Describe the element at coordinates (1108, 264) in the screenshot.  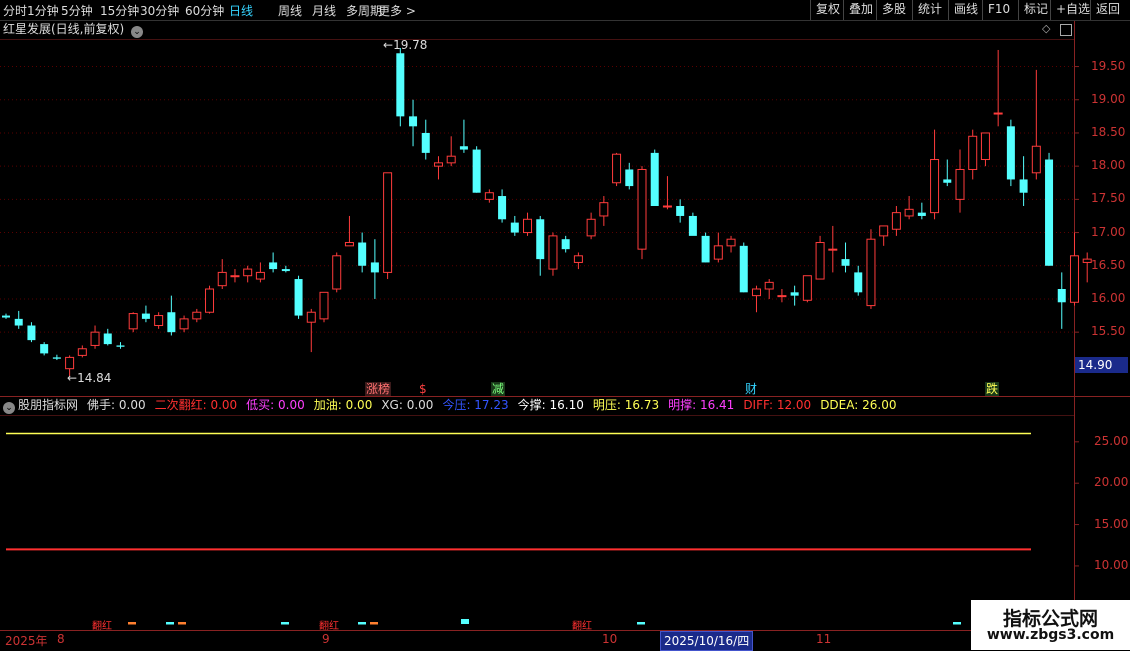
I see `price-tick-label: 16.50` at that location.